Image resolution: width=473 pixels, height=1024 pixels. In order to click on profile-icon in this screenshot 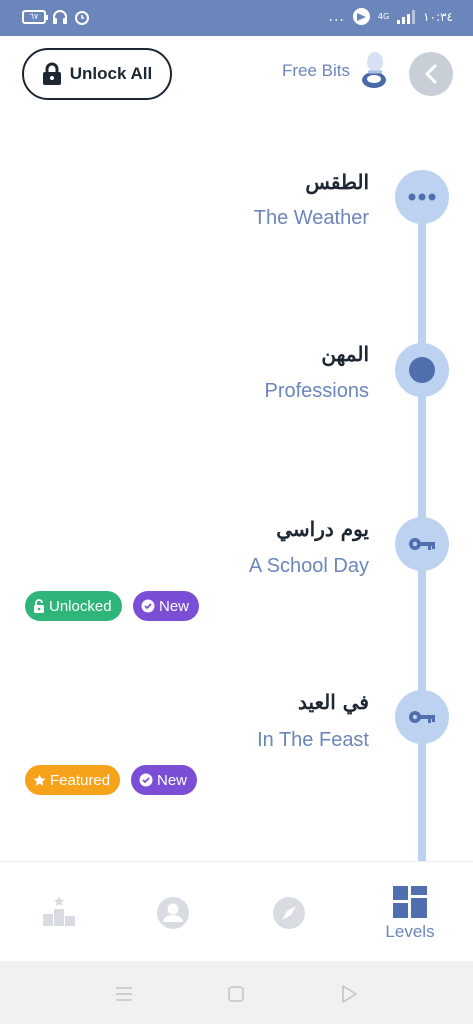, I will do `click(173, 913)`.